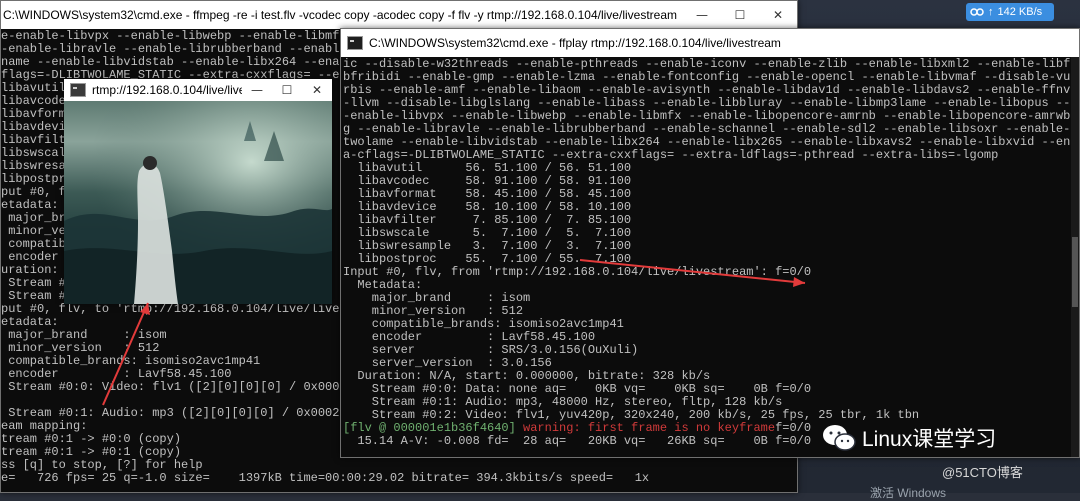 The width and height of the screenshot is (1080, 501). What do you see at coordinates (355, 43) in the screenshot?
I see `cmd-icon` at bounding box center [355, 43].